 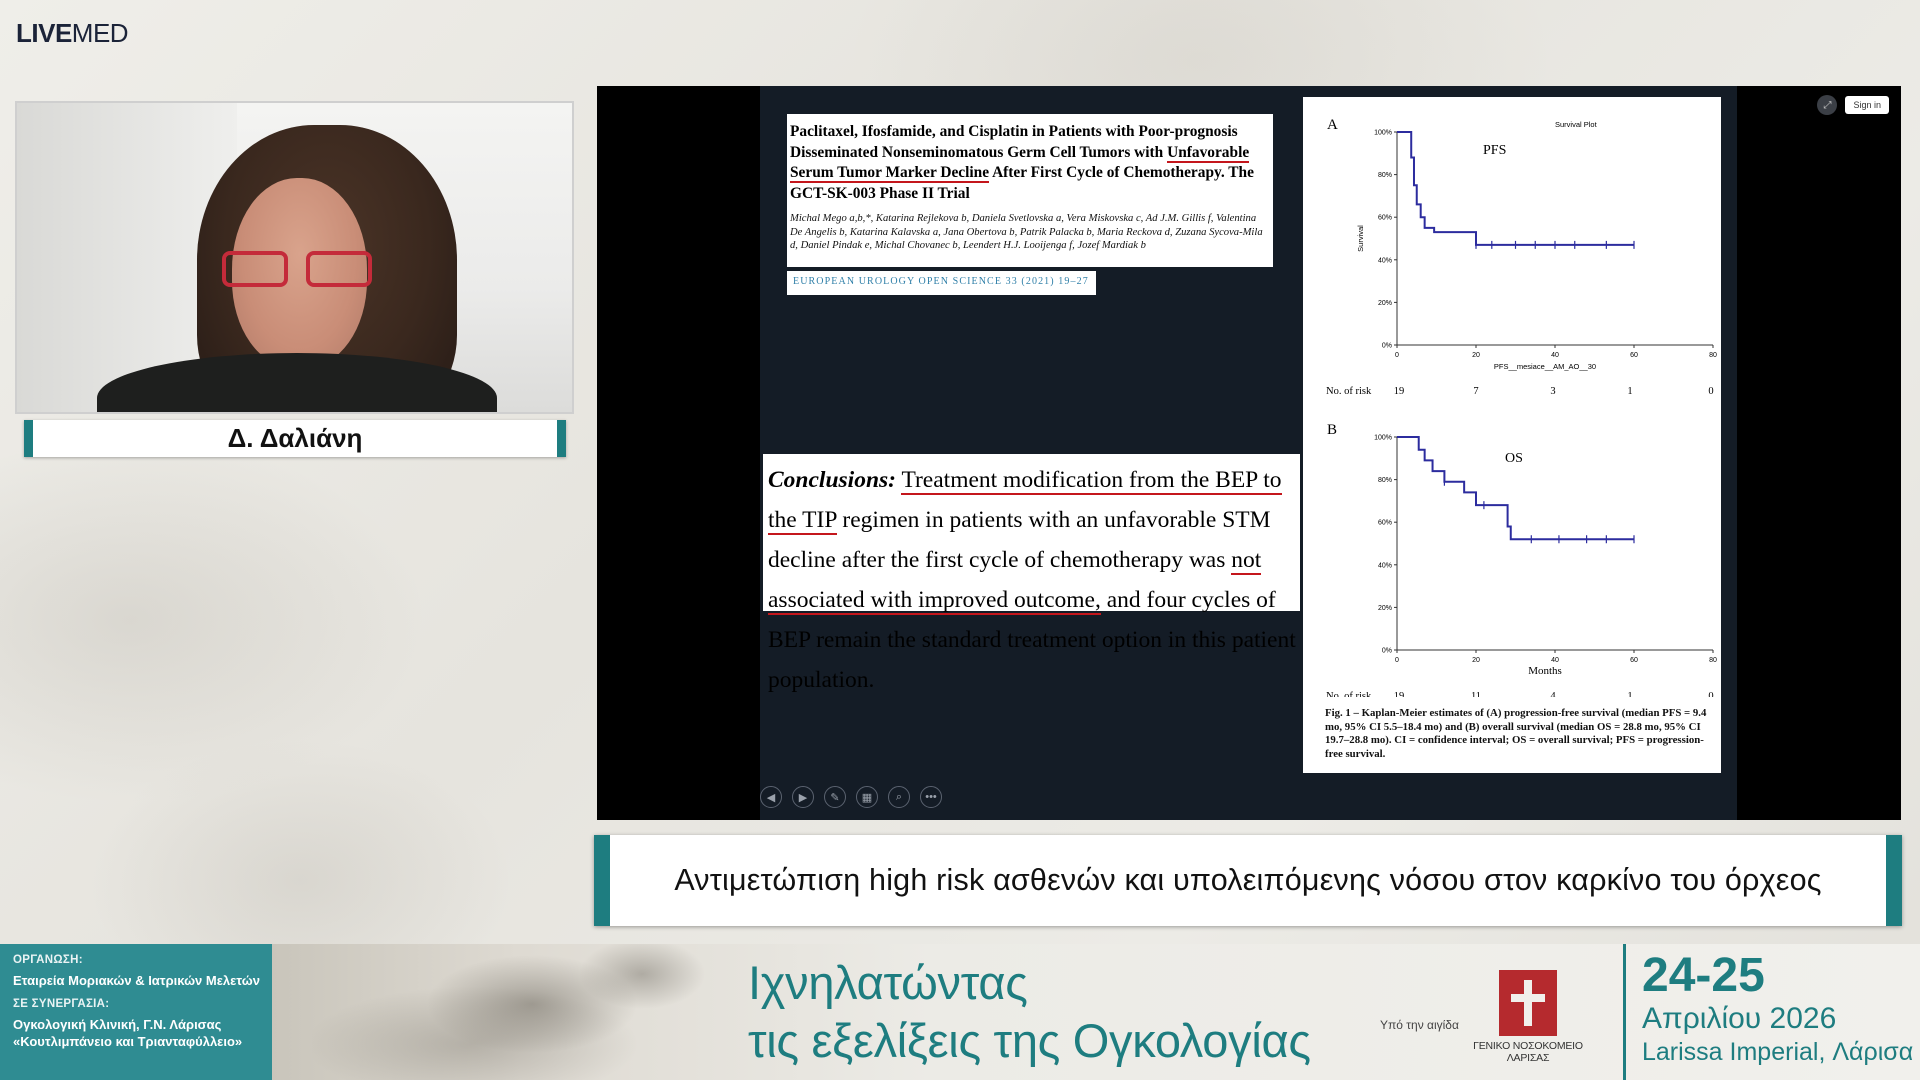 I want to click on panel-label: A, so click(x=1332, y=125).